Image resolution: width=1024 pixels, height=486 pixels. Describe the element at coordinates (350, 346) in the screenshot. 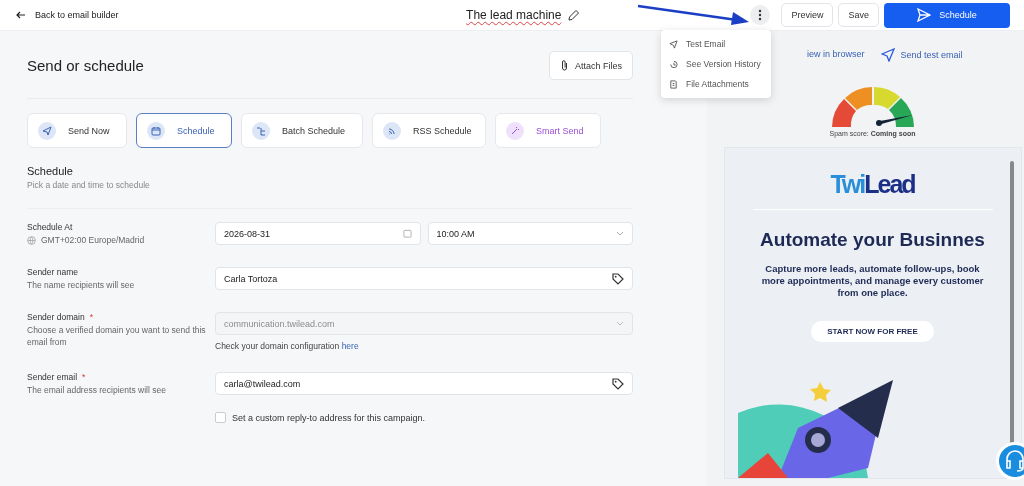

I see `here-link: here` at that location.